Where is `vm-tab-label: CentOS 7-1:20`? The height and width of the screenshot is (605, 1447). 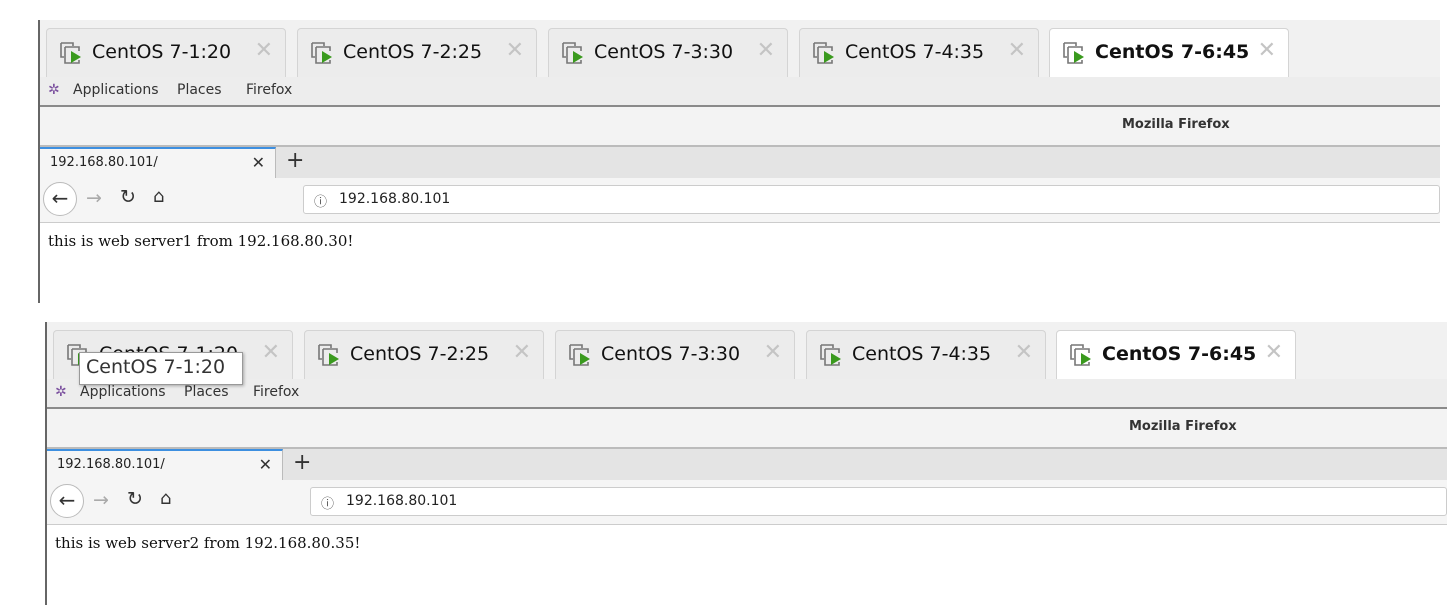
vm-tab-label: CentOS 7-1:20 is located at coordinates (162, 52).